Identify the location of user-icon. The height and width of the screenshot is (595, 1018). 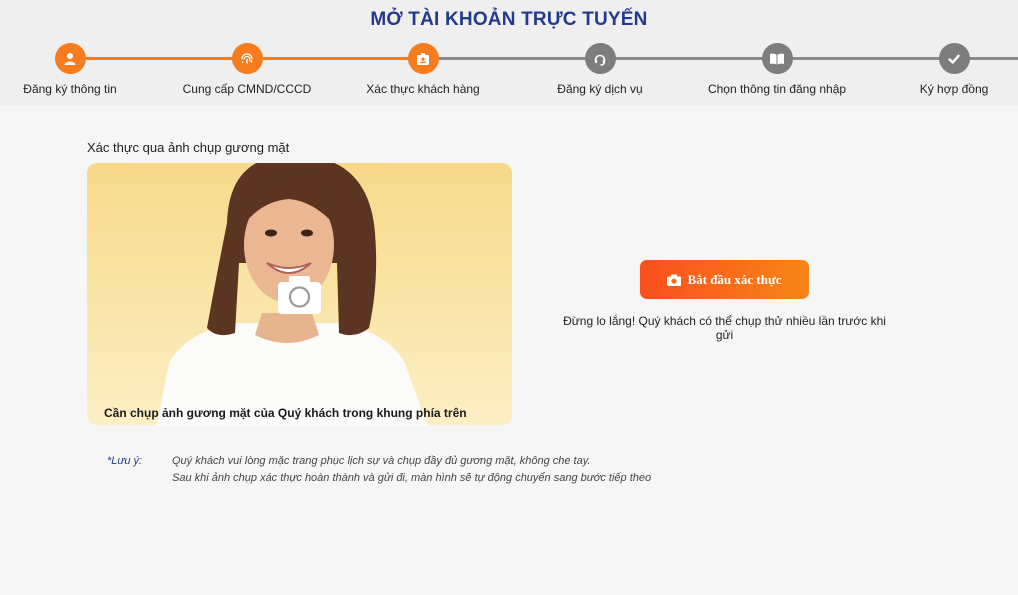
(70, 58).